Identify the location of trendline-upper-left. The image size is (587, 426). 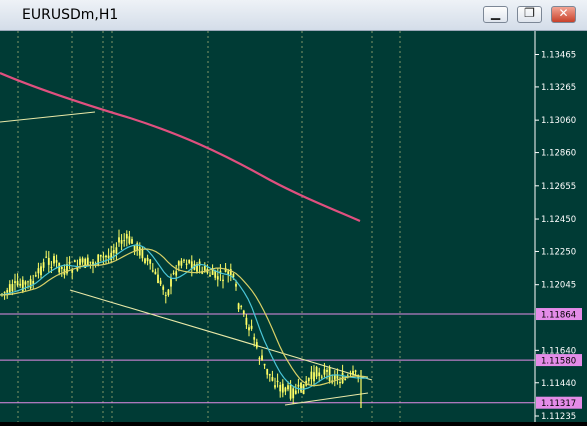
(48, 117).